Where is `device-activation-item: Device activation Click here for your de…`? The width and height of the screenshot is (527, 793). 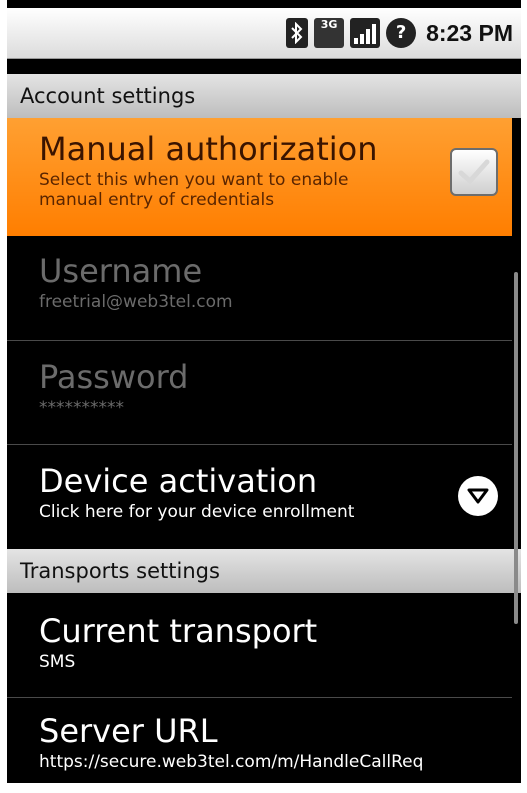
device-activation-item: Device activation Click here for your de… is located at coordinates (259, 505).